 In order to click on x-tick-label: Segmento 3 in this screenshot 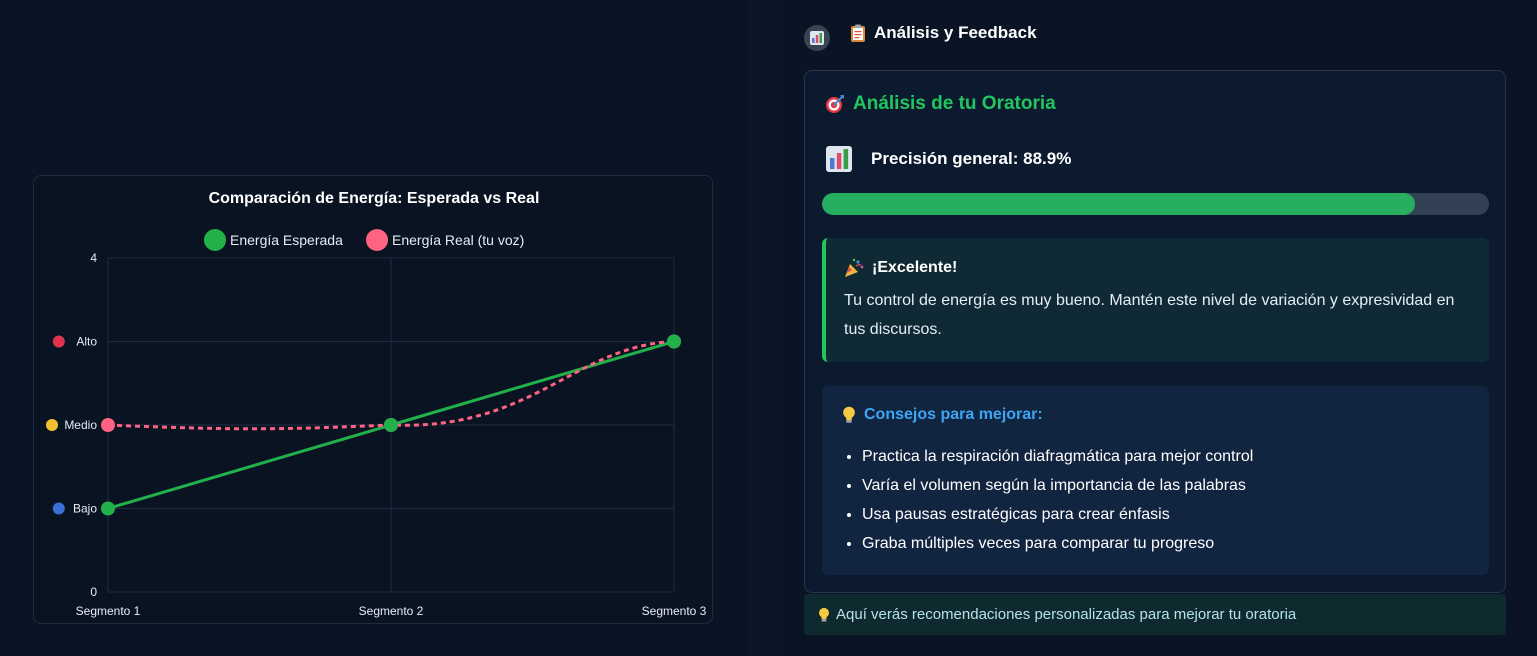, I will do `click(674, 611)`.